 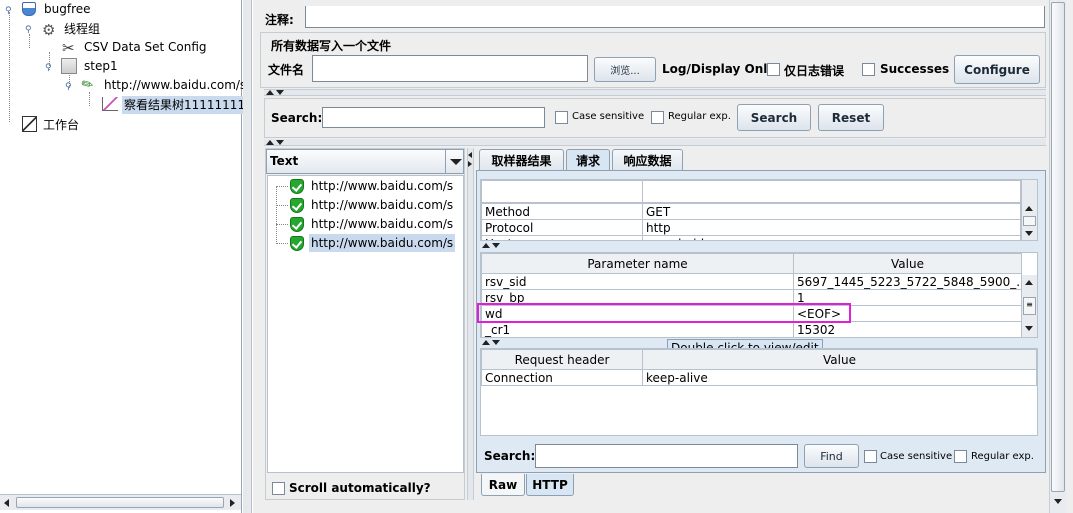 I want to click on table-row: Method GET, so click(x=751, y=211).